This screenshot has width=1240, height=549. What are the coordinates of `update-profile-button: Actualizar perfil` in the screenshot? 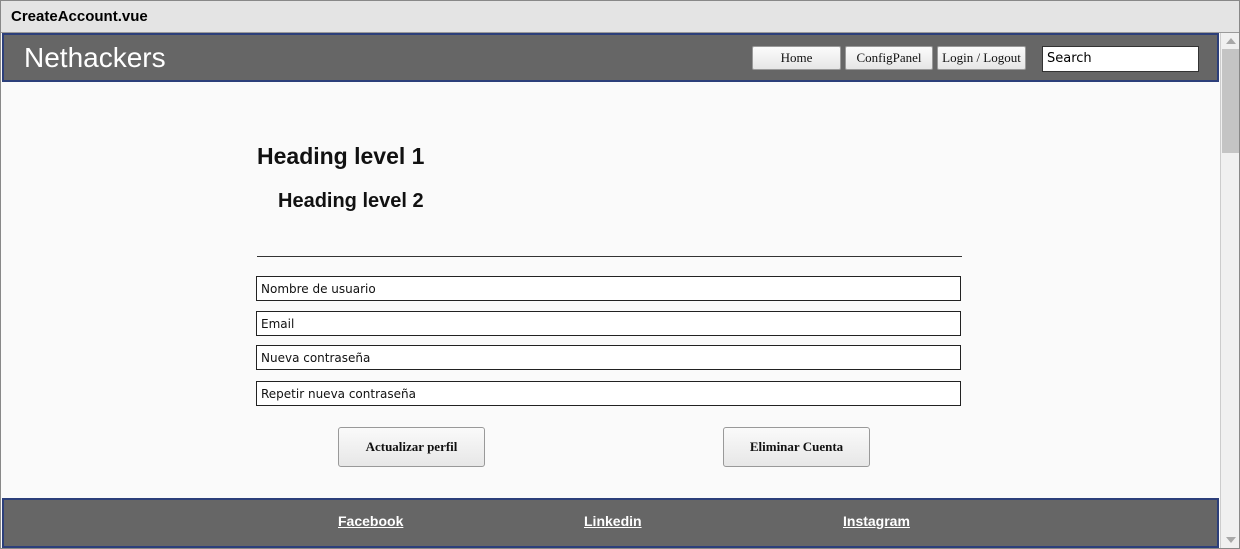 It's located at (411, 447).